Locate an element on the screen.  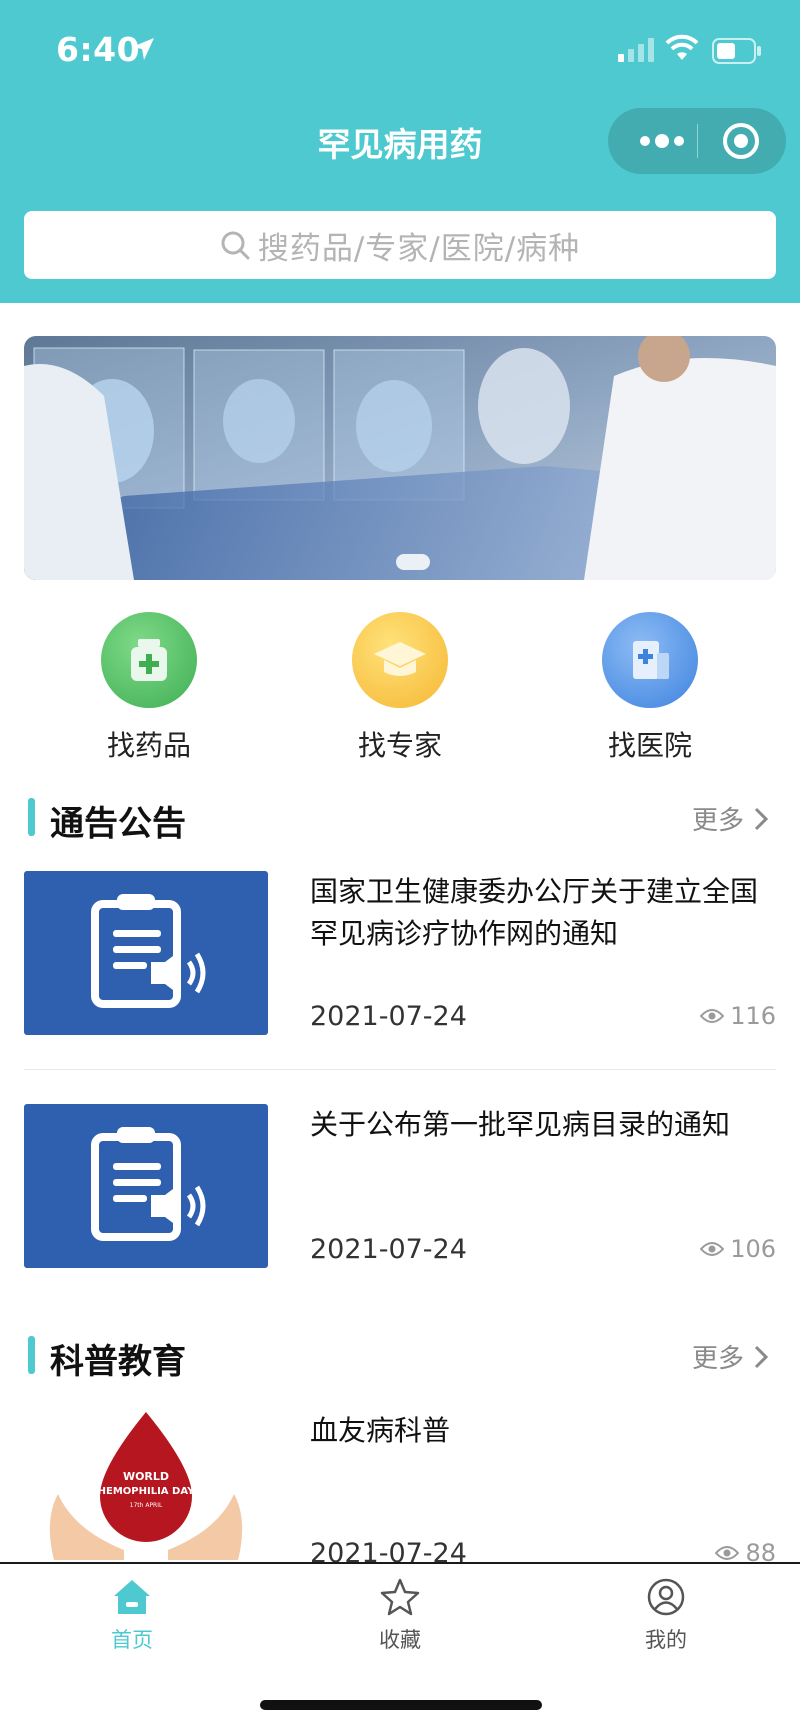
more-dots-icon is located at coordinates (662, 141).